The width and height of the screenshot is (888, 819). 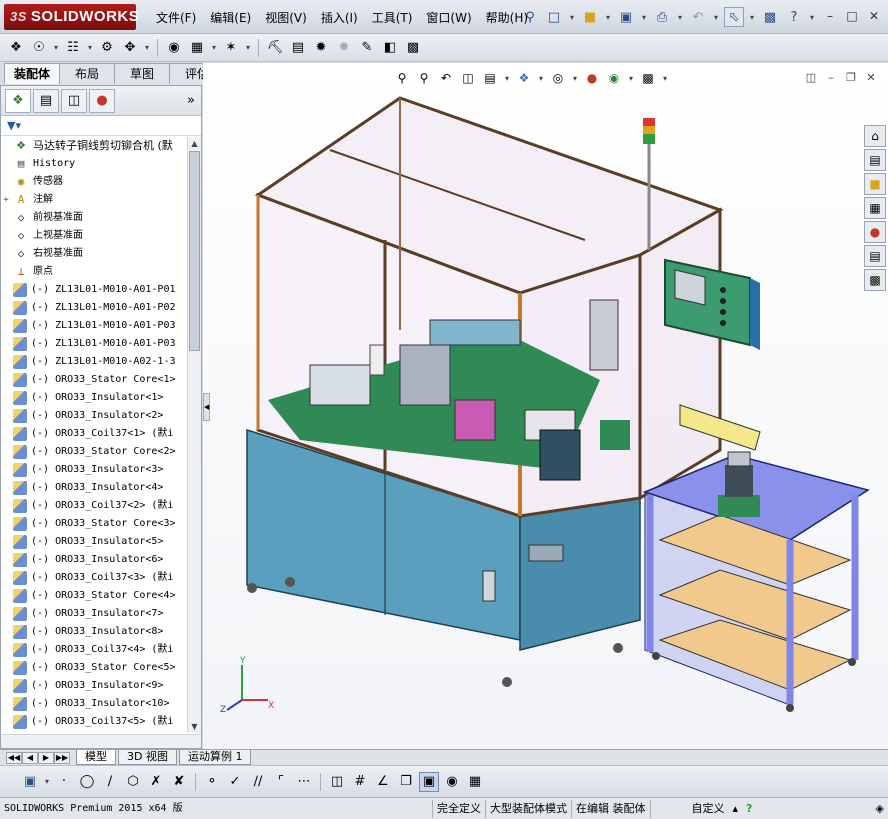 I want to click on appearances-icon: ●, so click(x=875, y=232).